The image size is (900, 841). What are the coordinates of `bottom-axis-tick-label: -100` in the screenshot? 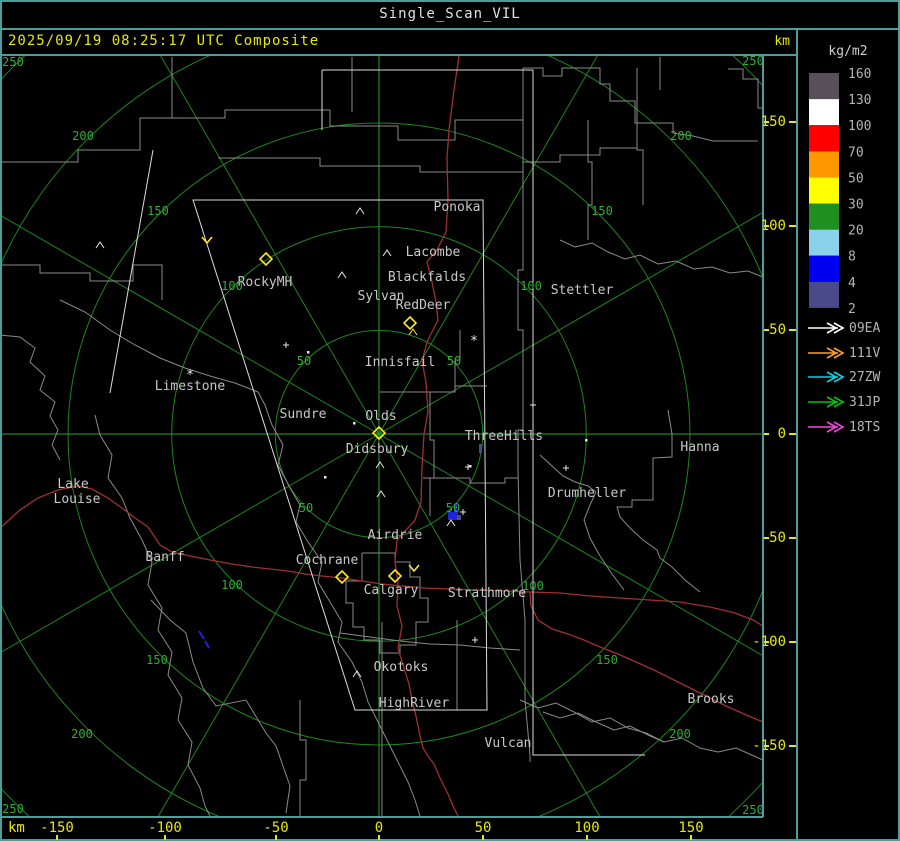 It's located at (165, 828).